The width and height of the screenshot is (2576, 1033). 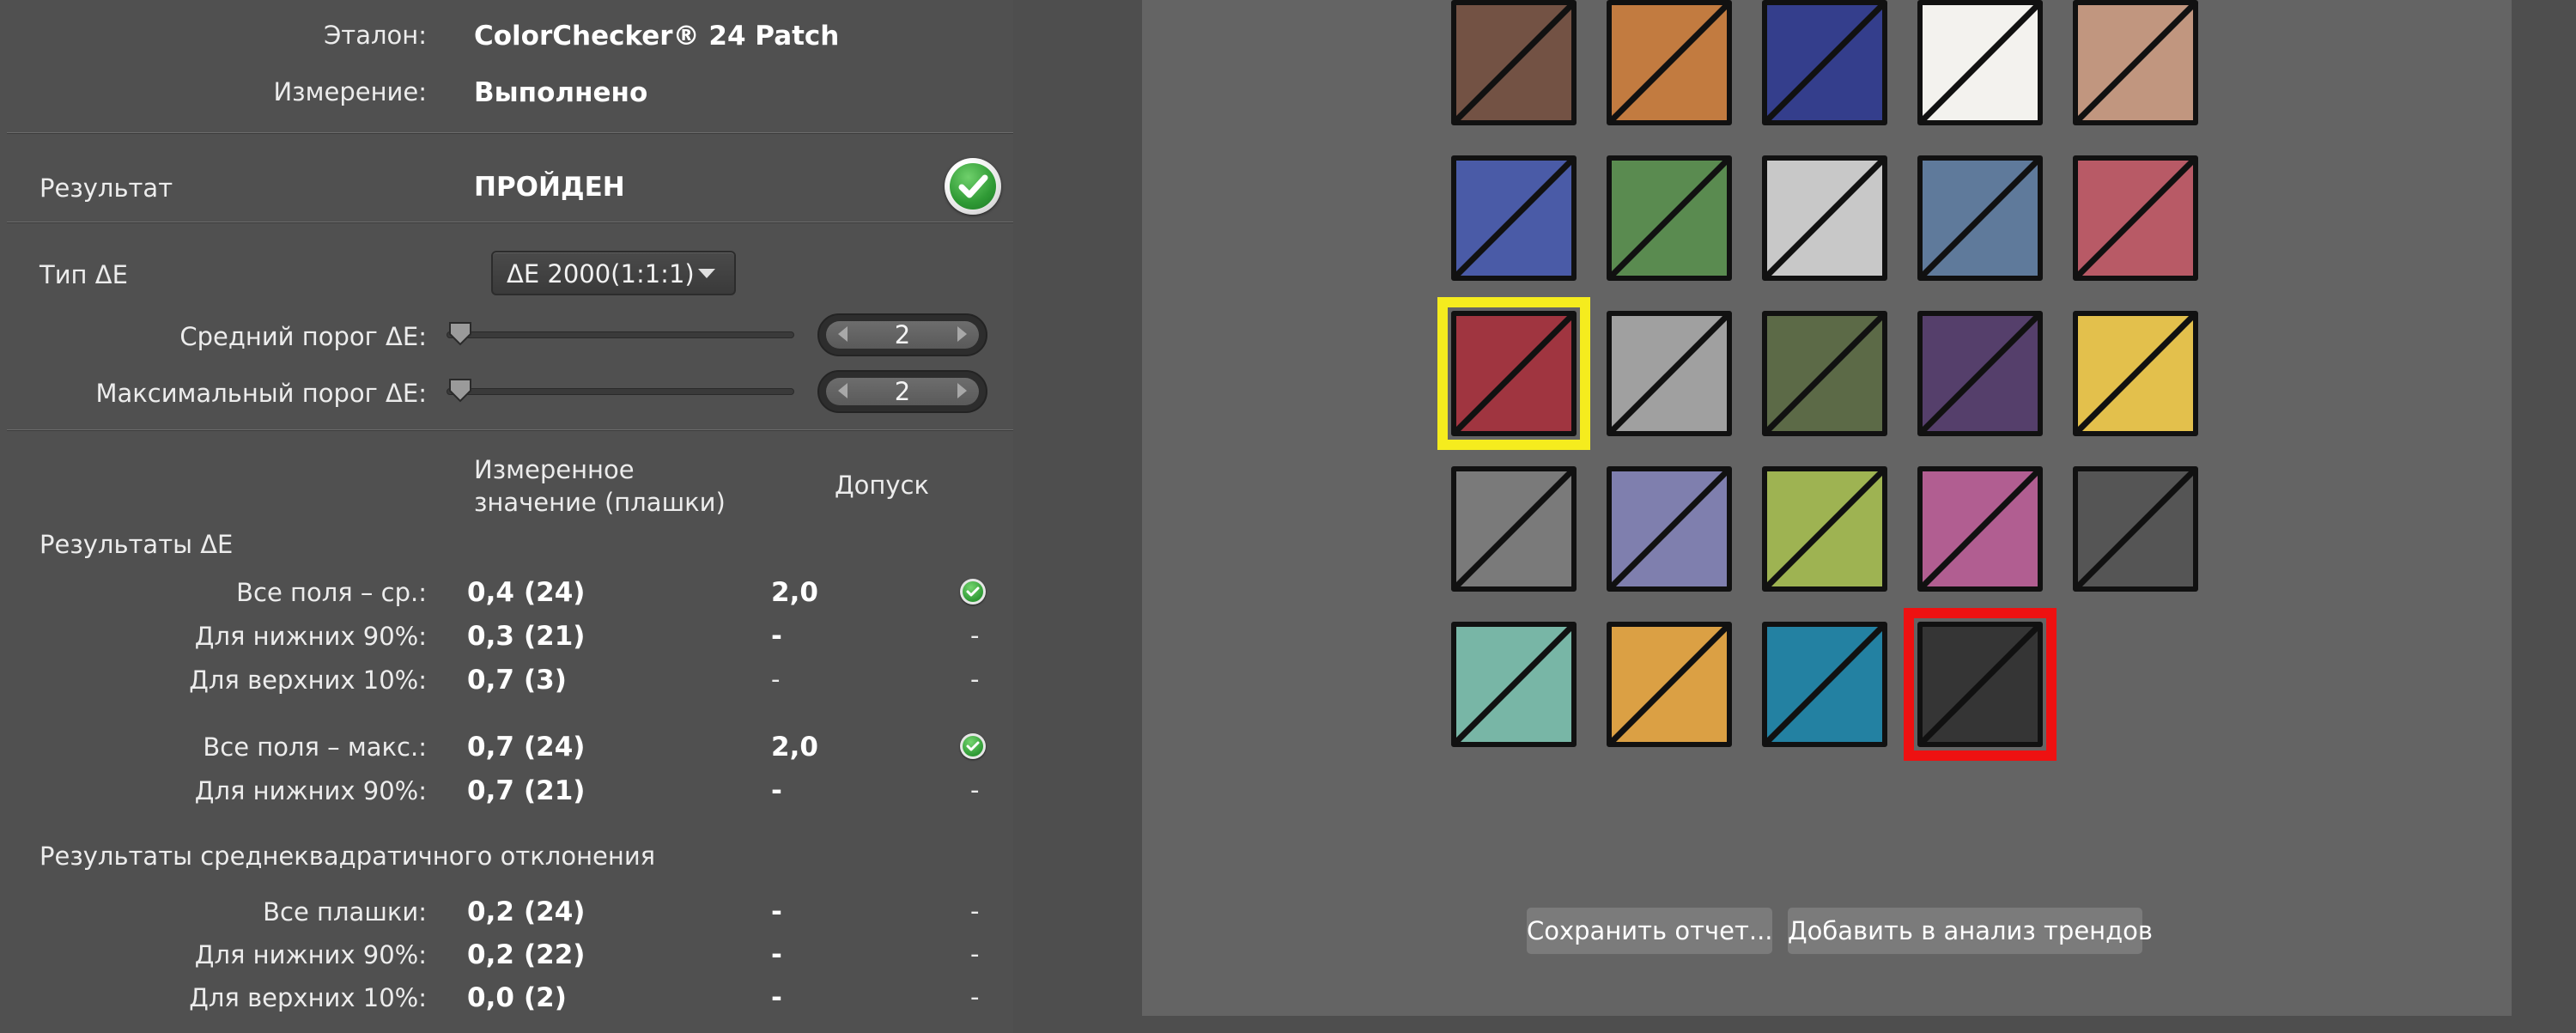 I want to click on row-count: (3), so click(x=545, y=680).